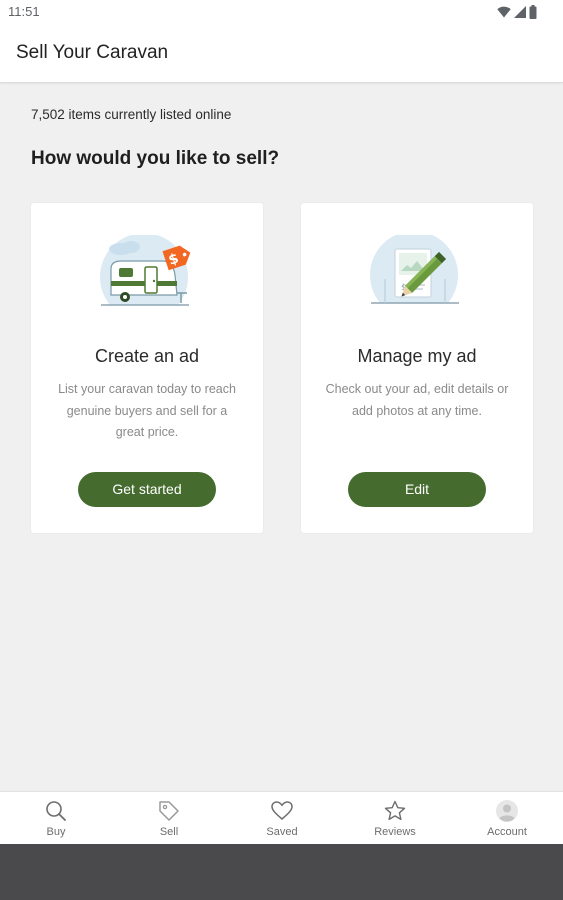 This screenshot has height=900, width=563. I want to click on status-time: 11:51, so click(24, 11).